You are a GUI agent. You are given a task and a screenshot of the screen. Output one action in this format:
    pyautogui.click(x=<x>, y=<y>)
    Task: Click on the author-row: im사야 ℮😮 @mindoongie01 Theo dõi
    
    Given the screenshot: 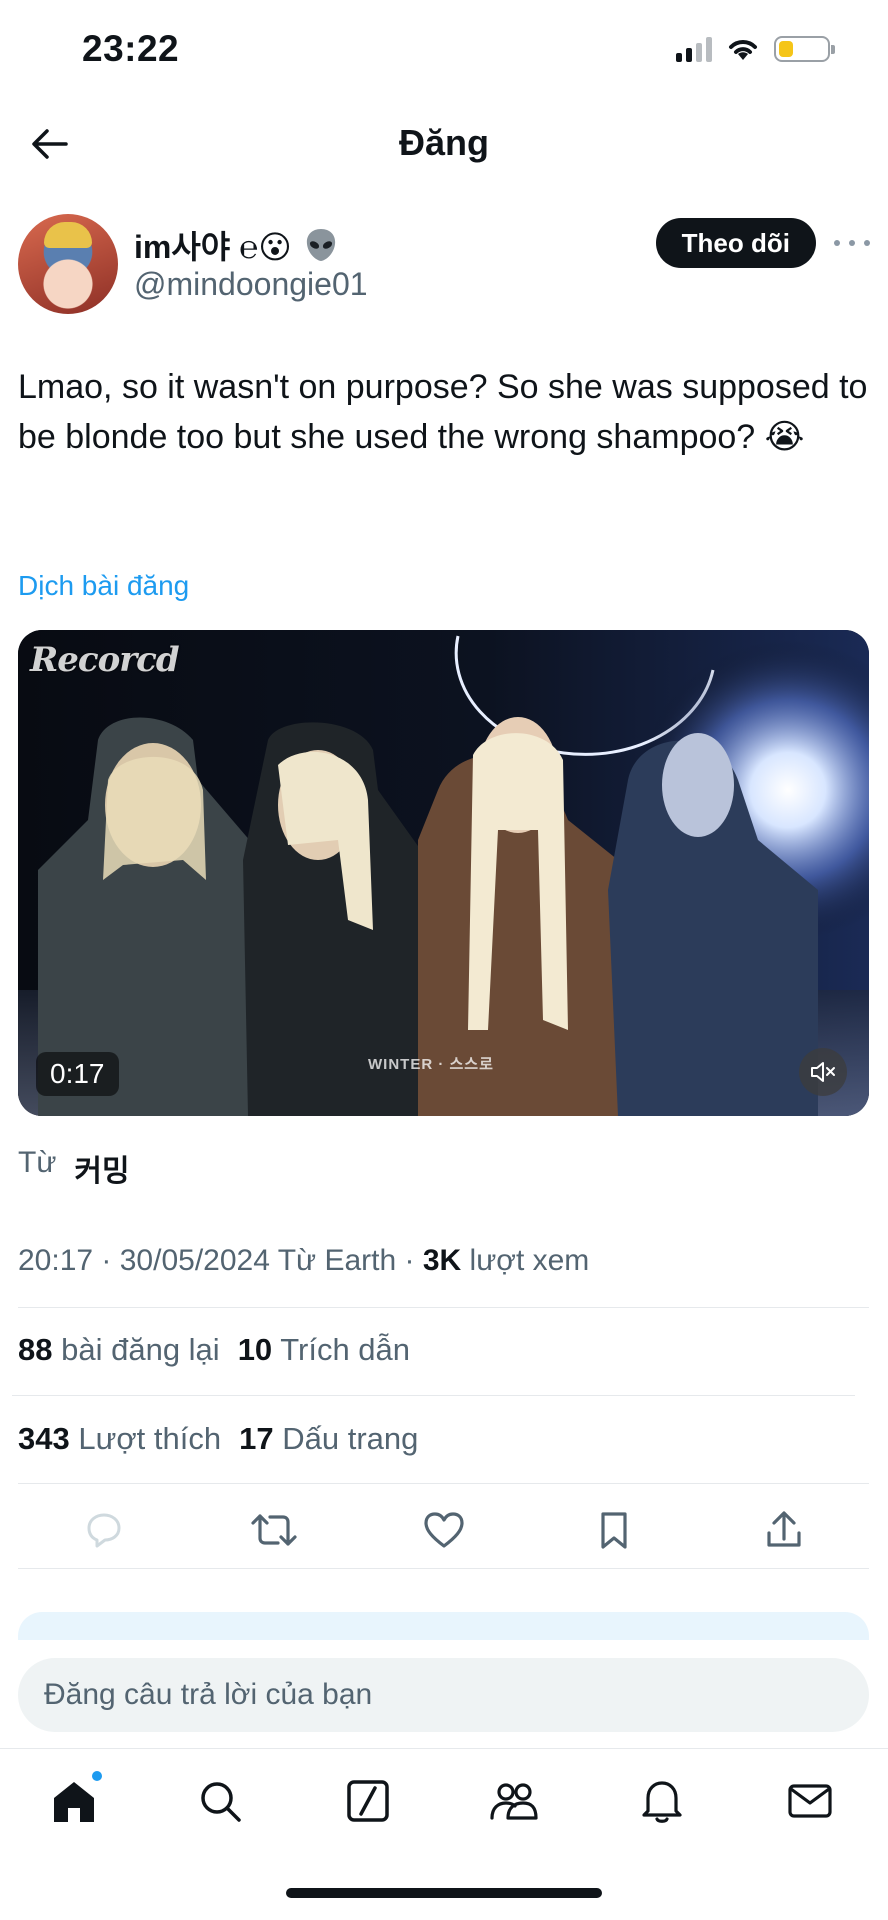 What is the action you would take?
    pyautogui.click(x=444, y=264)
    